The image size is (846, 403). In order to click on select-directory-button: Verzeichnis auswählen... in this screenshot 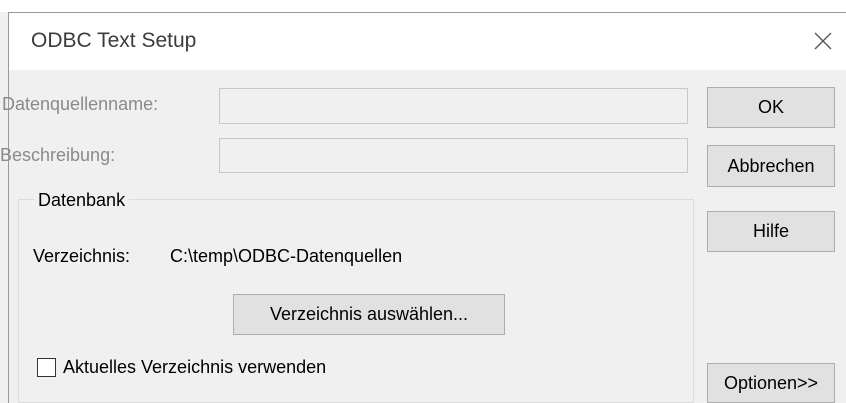, I will do `click(369, 314)`.